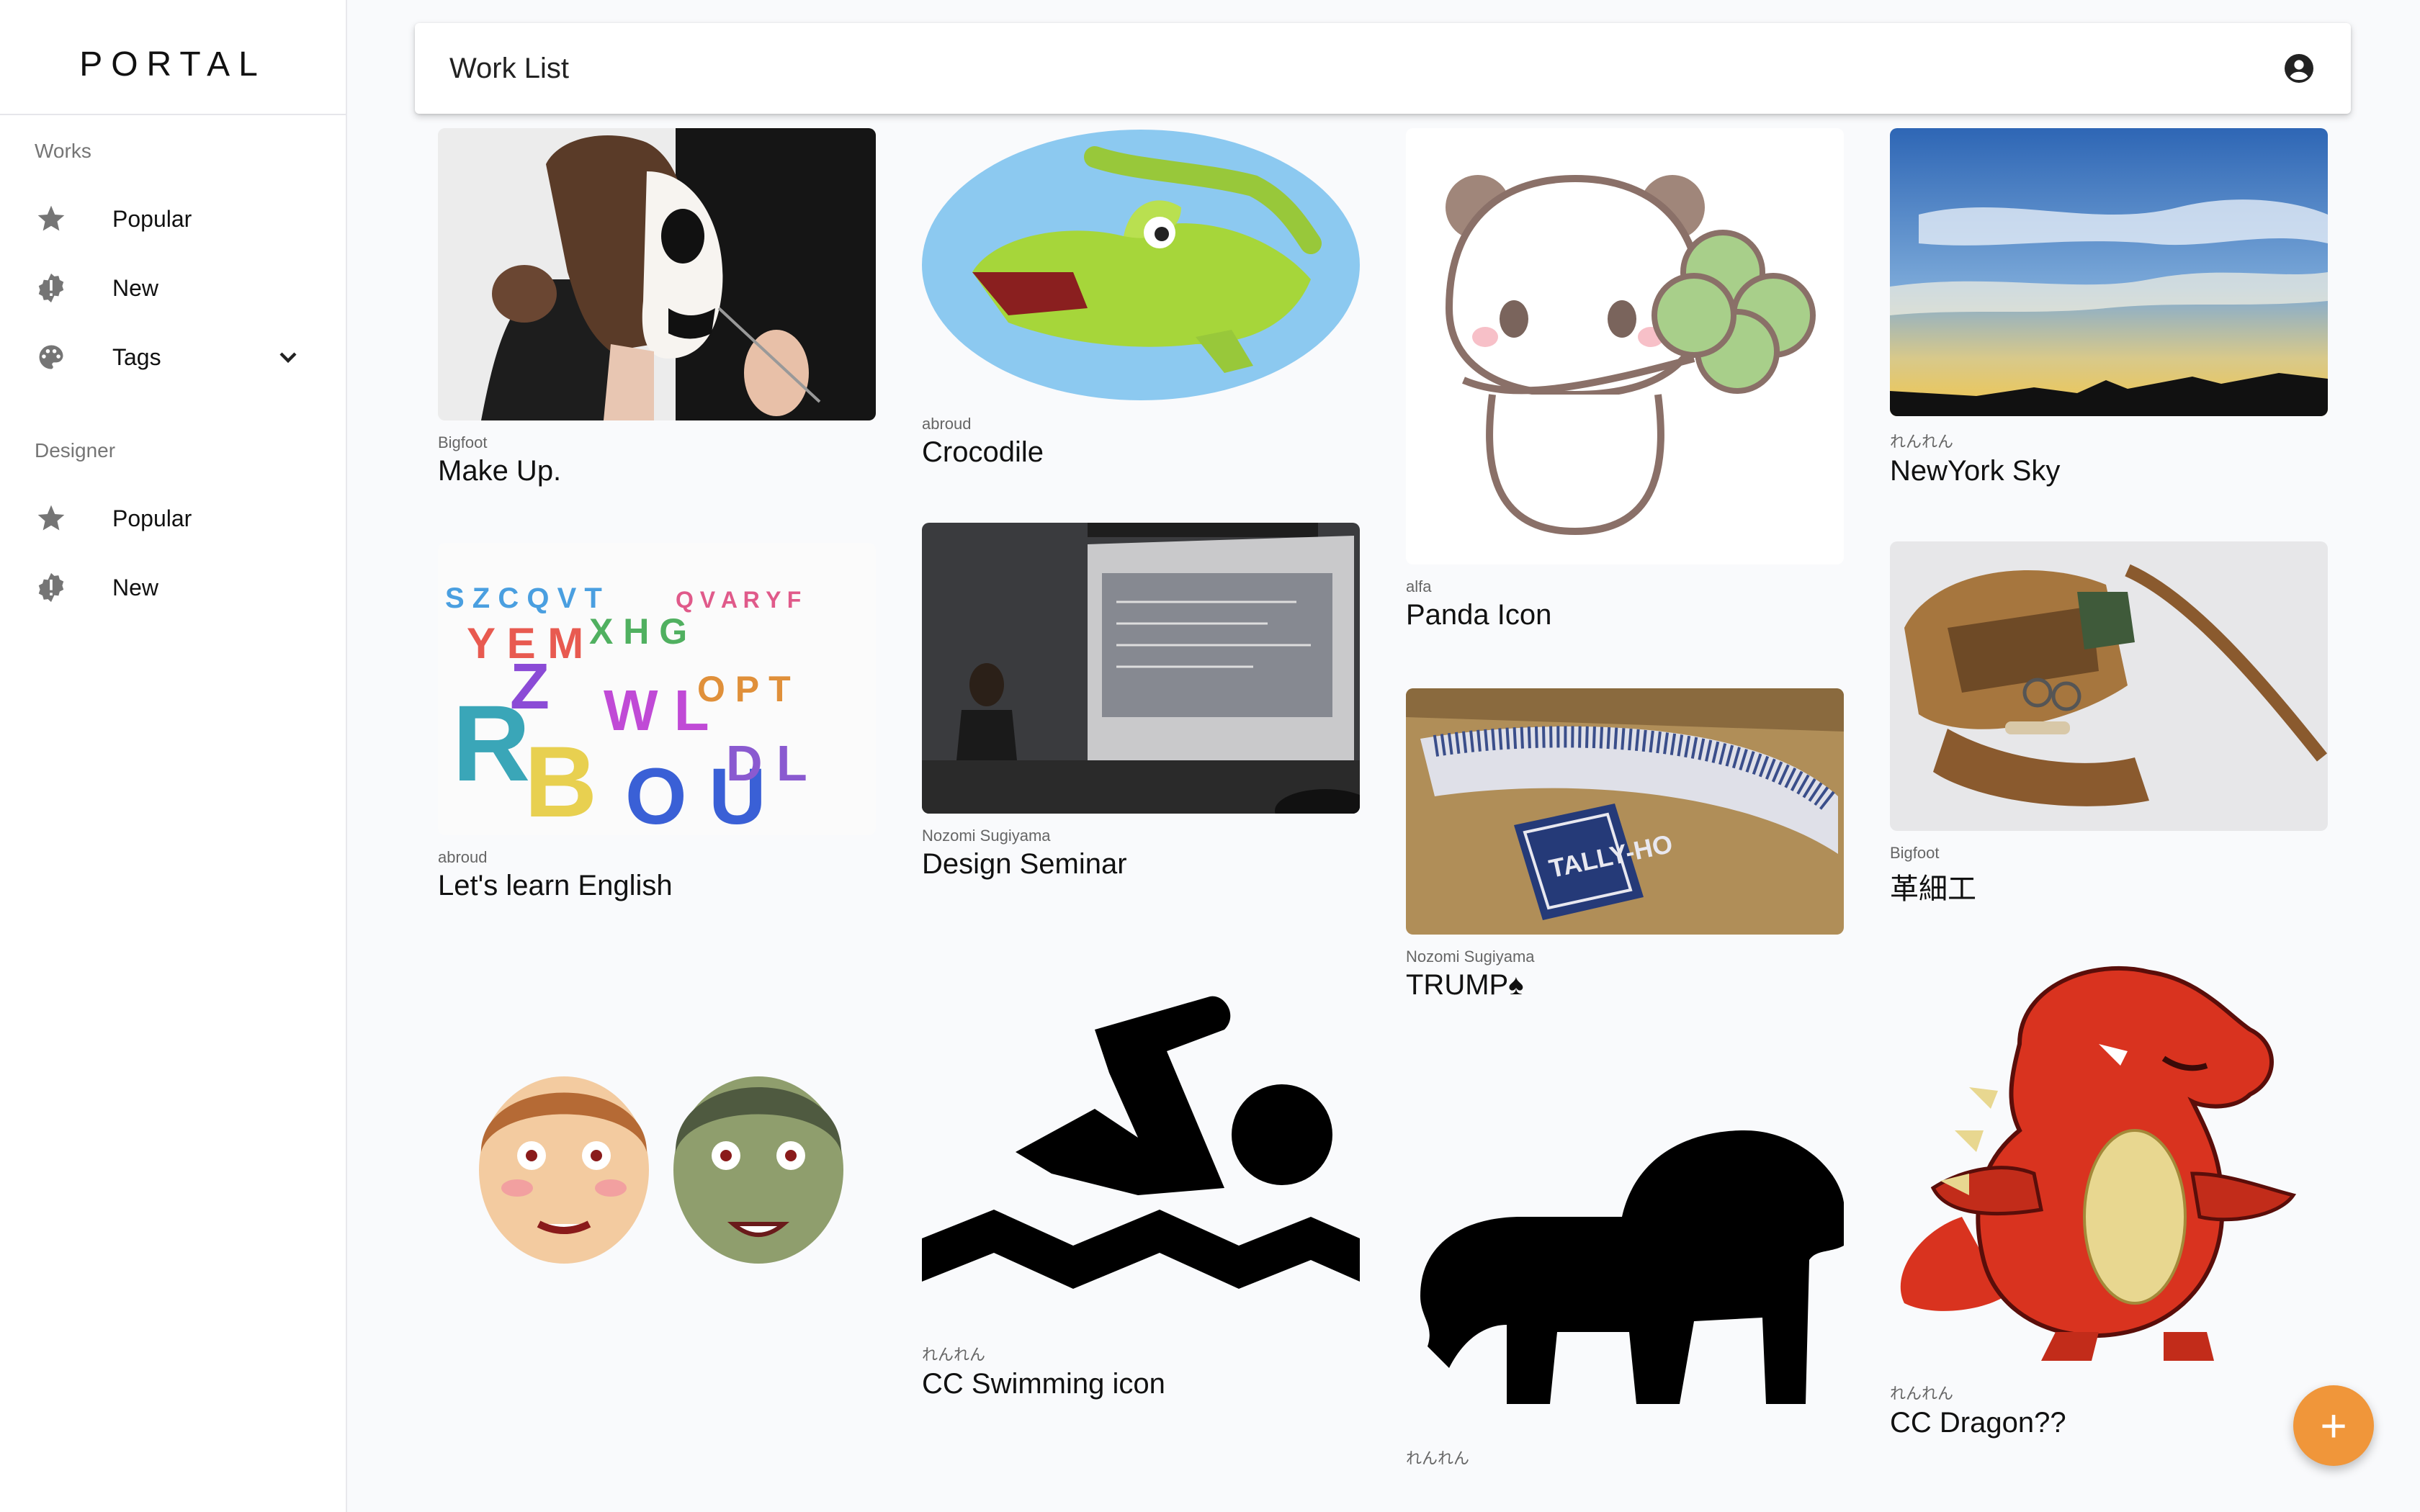 The height and width of the screenshot is (1512, 2420). I want to click on work-thumbnail-newyork-sky, so click(2109, 272).